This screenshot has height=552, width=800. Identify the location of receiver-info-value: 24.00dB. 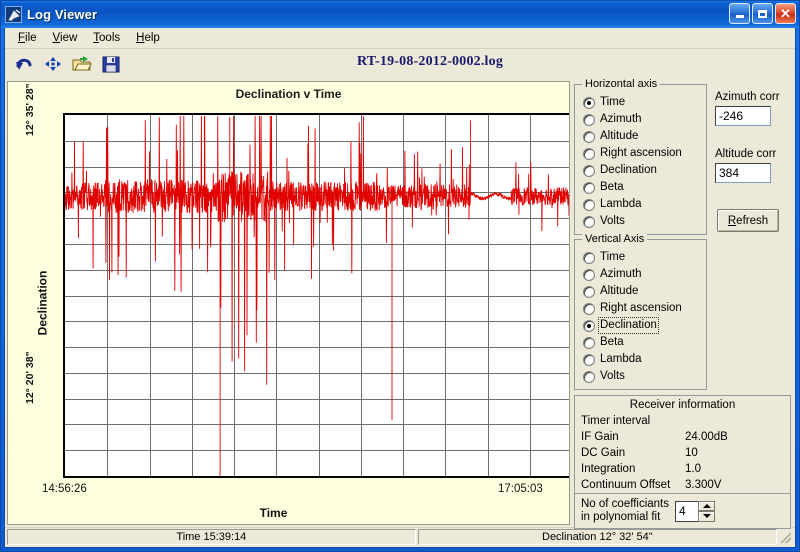
(706, 437).